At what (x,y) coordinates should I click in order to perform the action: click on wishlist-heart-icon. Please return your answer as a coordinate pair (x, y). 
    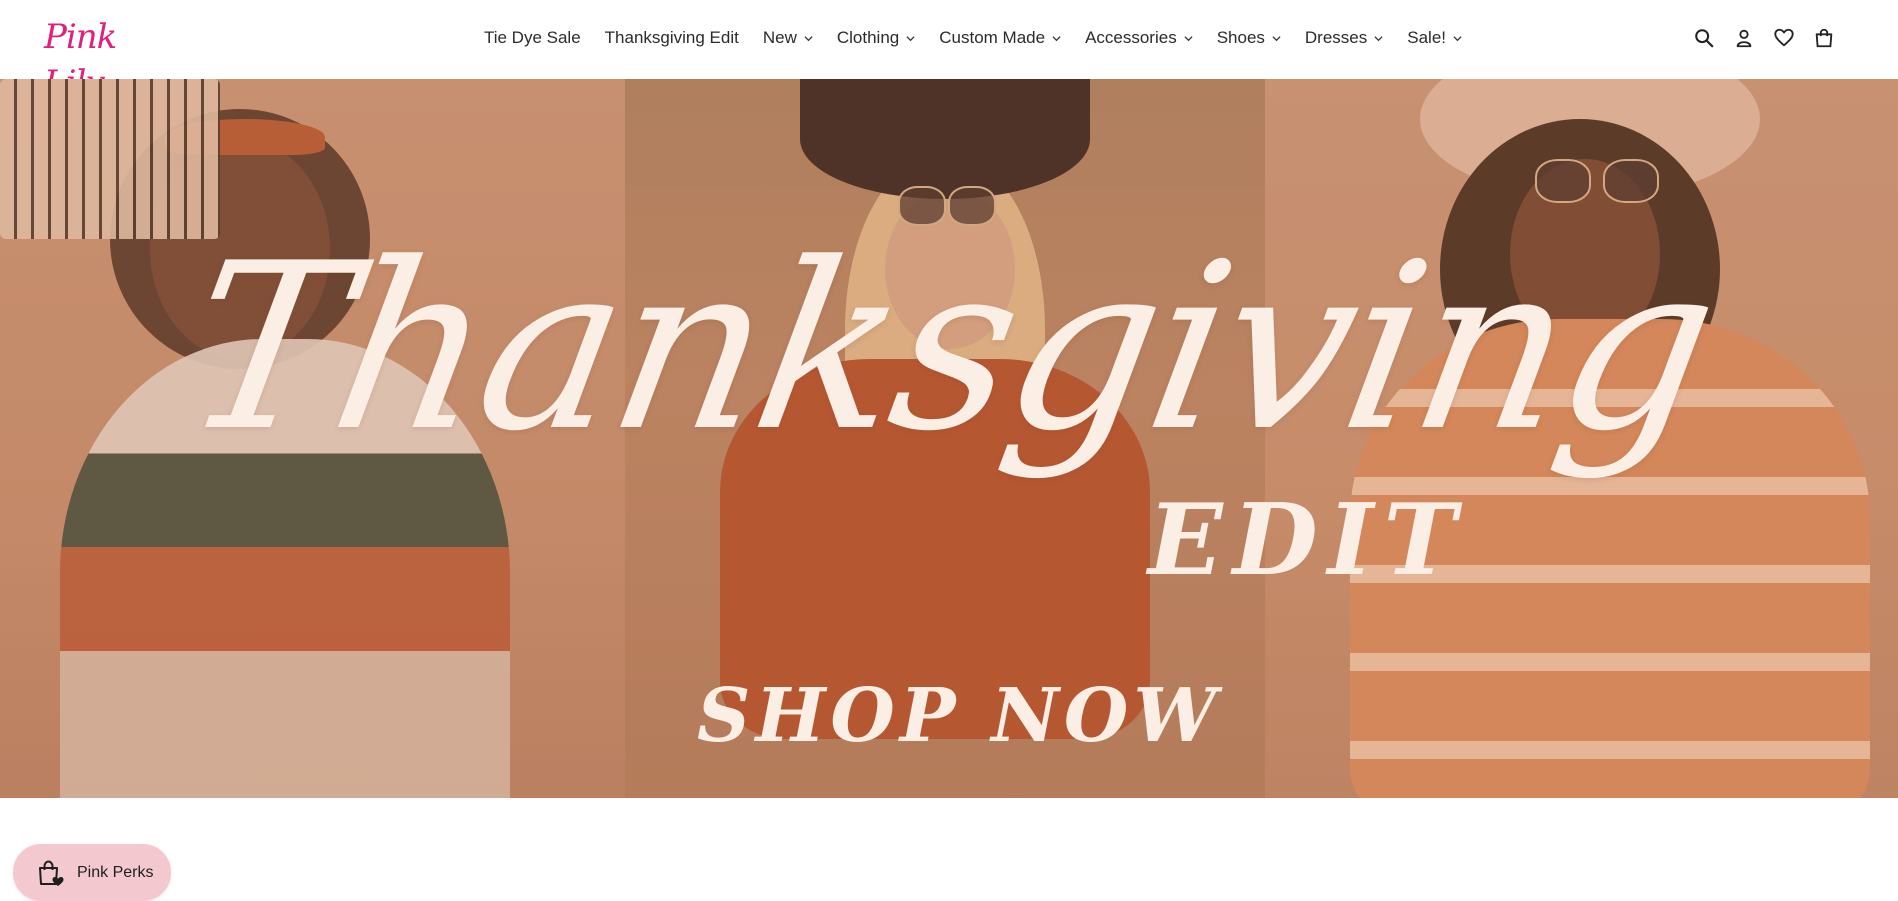
    Looking at the image, I should click on (1784, 38).